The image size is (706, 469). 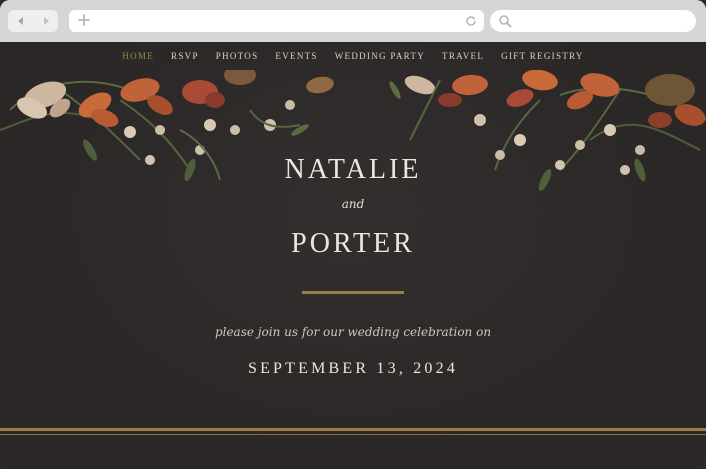 I want to click on name-connector: and, so click(x=353, y=204).